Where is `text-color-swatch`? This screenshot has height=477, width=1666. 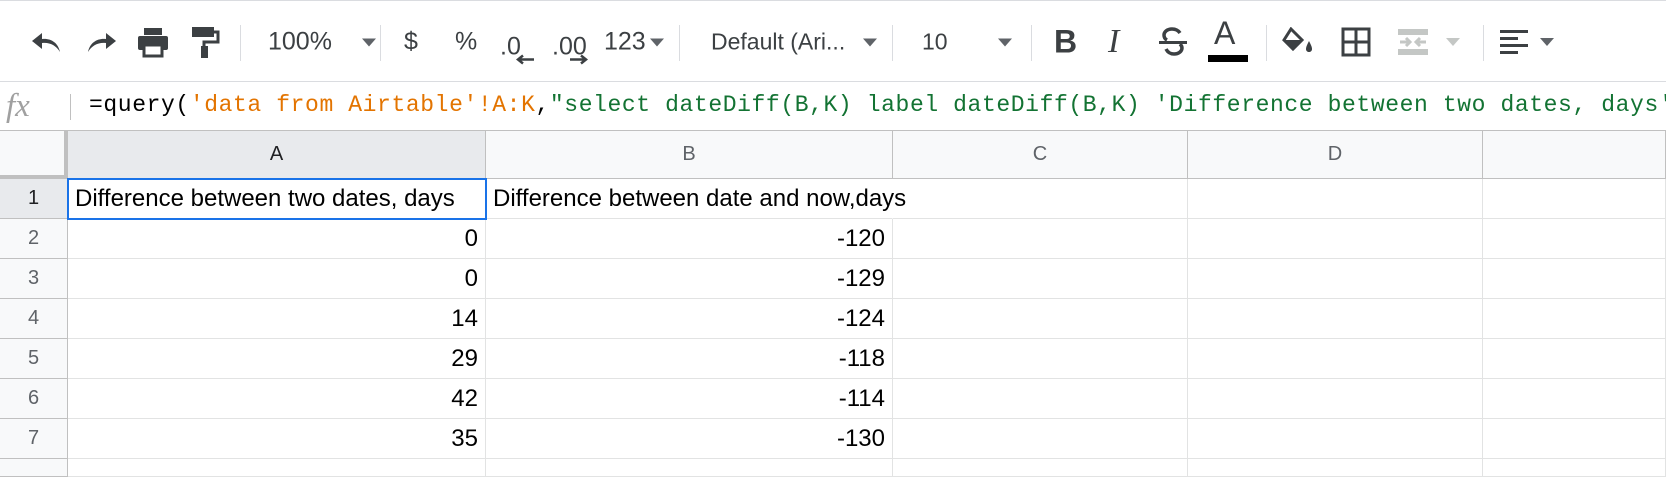
text-color-swatch is located at coordinates (1228, 58).